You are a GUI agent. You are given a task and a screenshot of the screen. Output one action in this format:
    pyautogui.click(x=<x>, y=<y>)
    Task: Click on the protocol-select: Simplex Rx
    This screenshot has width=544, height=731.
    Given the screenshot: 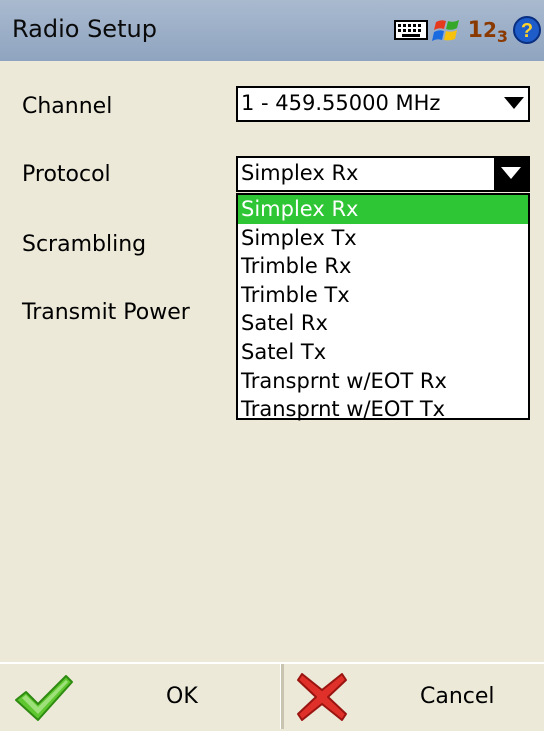 What is the action you would take?
    pyautogui.click(x=383, y=174)
    